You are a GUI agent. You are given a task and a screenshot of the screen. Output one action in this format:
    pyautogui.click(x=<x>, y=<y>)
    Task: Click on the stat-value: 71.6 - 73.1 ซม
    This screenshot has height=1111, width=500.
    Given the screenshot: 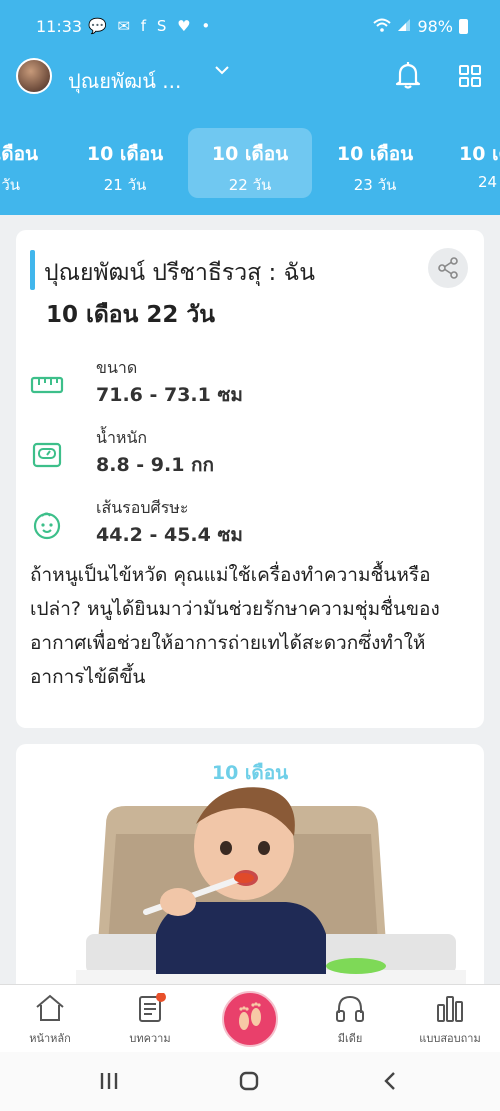 What is the action you would take?
    pyautogui.click(x=169, y=395)
    